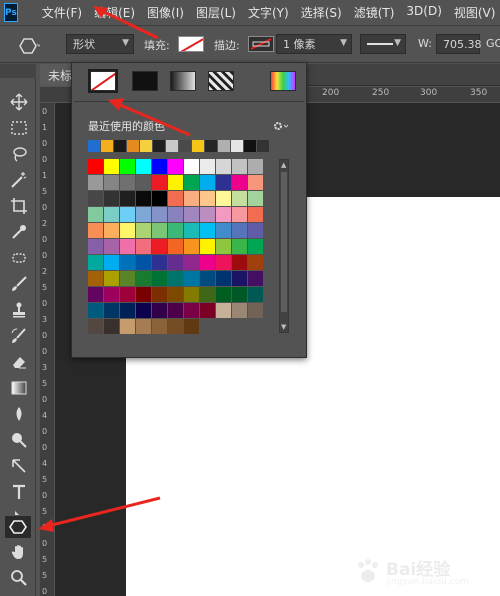 This screenshot has height=596, width=500. What do you see at coordinates (19, 414) in the screenshot?
I see `blur-tool-icon` at bounding box center [19, 414].